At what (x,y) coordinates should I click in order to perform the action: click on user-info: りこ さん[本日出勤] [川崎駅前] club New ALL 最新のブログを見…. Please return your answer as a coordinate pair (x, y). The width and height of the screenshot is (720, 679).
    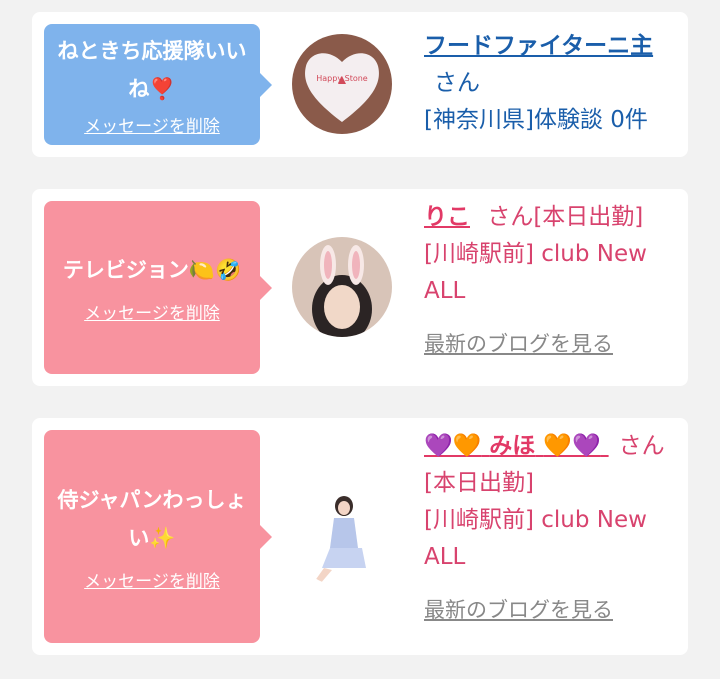
    Looking at the image, I should click on (549, 281).